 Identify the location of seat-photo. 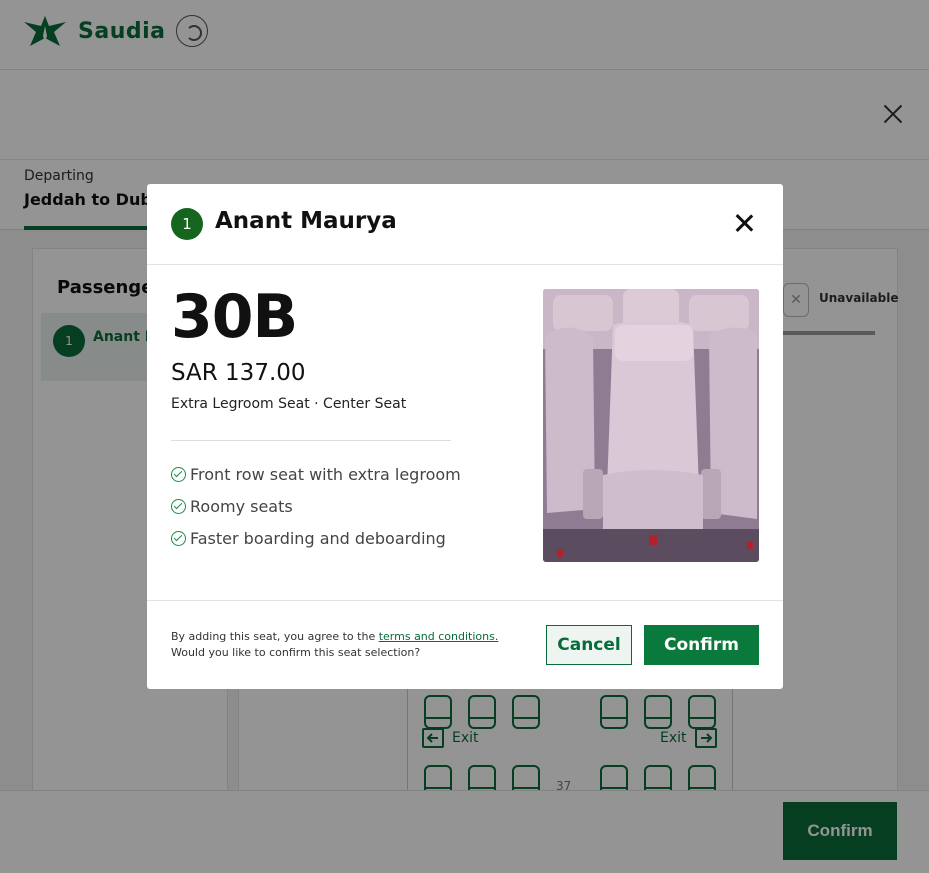
(651, 425).